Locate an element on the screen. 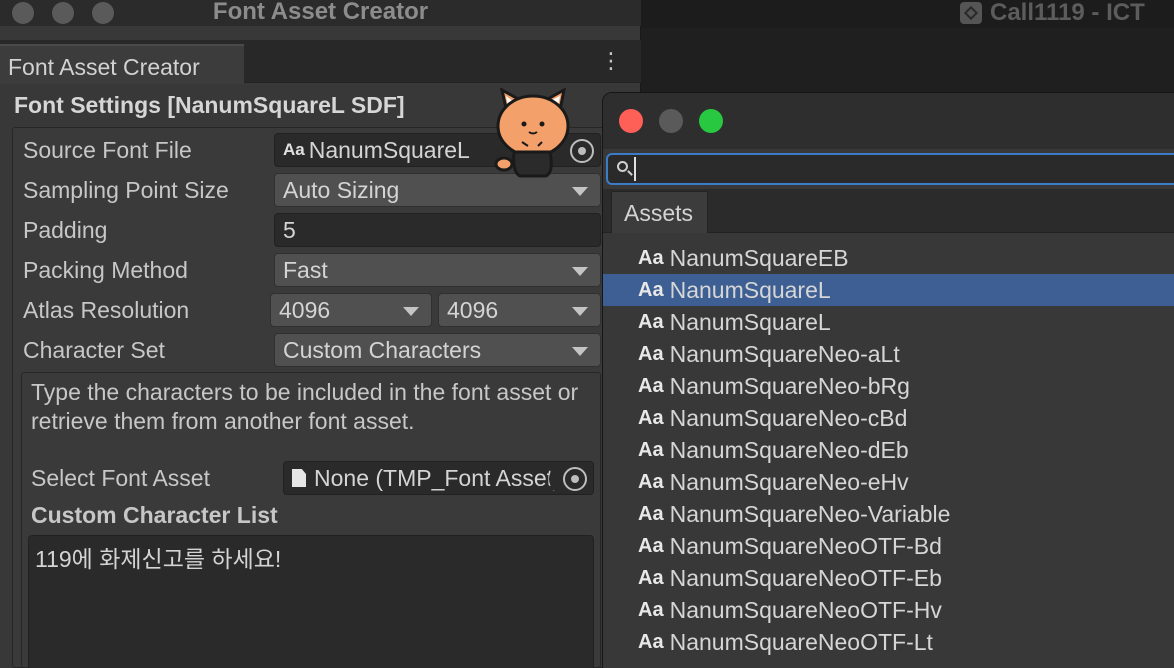  unity-app-icon is located at coordinates (971, 13).